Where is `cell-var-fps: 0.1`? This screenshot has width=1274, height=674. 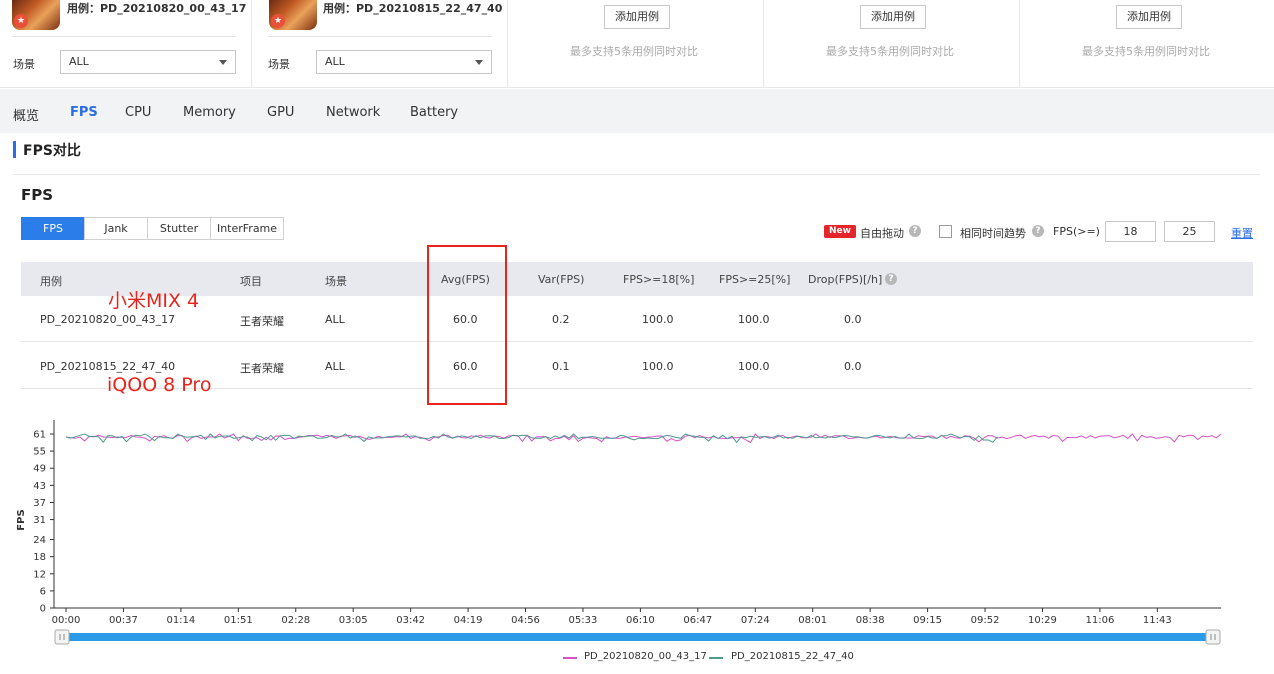
cell-var-fps: 0.1 is located at coordinates (561, 366).